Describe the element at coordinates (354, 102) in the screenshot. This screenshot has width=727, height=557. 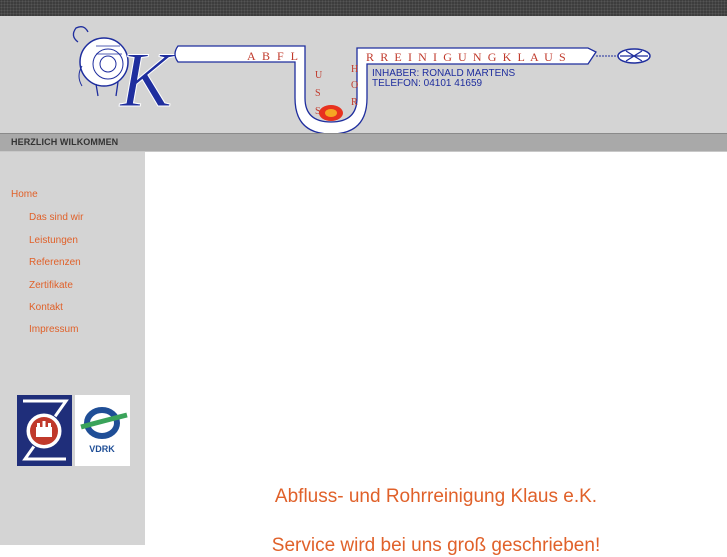
I see `pipe-text-r: R` at that location.